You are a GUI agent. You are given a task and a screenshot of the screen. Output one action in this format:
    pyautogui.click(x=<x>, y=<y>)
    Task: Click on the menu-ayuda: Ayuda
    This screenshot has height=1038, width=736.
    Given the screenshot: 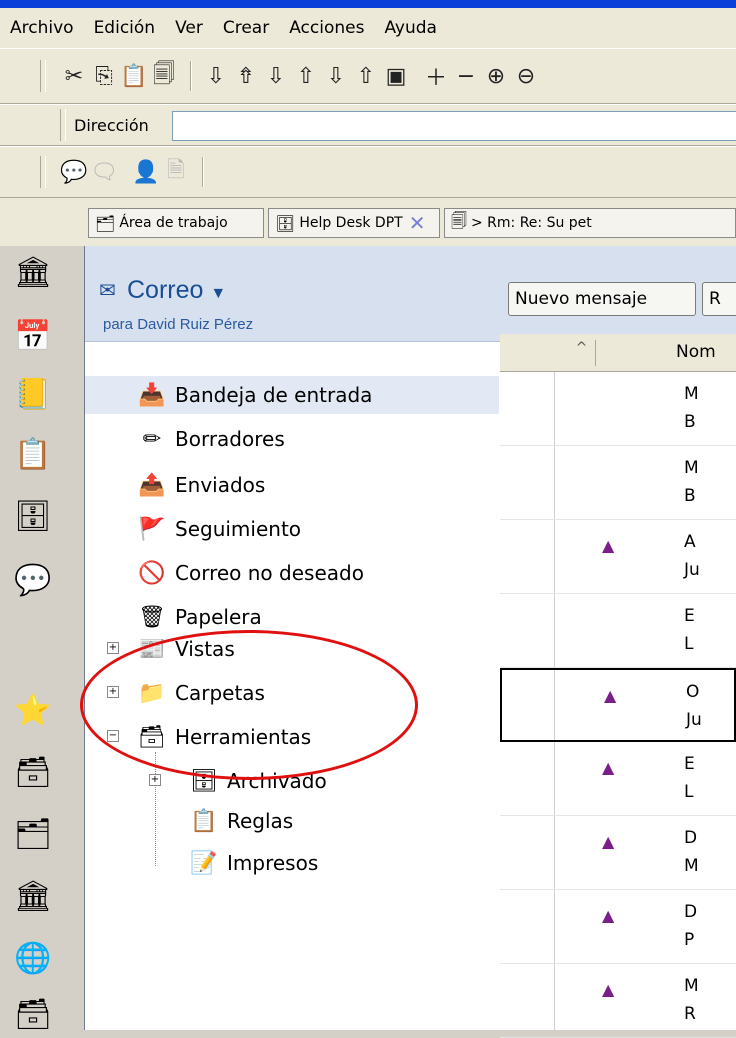 What is the action you would take?
    pyautogui.click(x=410, y=28)
    